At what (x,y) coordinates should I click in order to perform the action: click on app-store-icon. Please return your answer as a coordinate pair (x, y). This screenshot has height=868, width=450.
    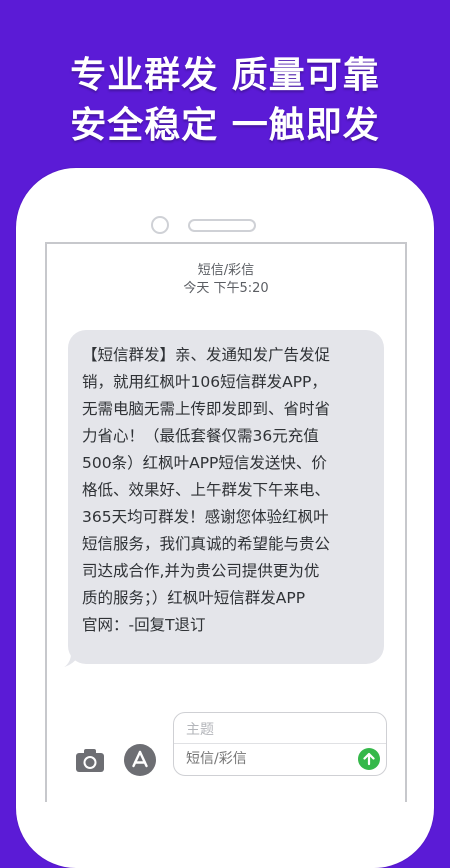
    Looking at the image, I should click on (140, 760).